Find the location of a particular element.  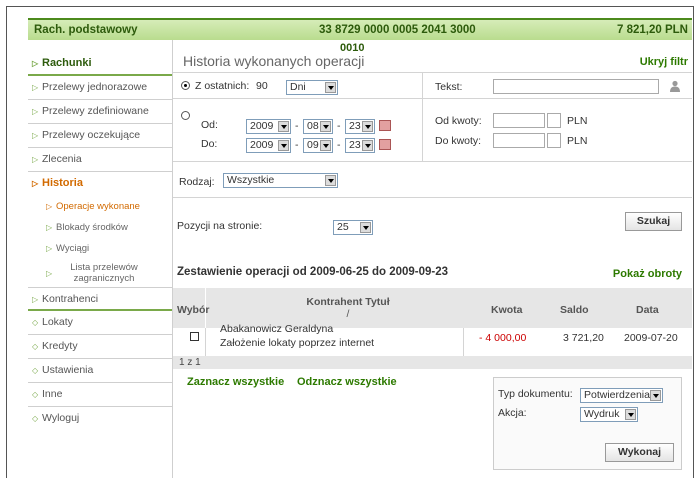

action-select: Wydruk is located at coordinates (609, 414).